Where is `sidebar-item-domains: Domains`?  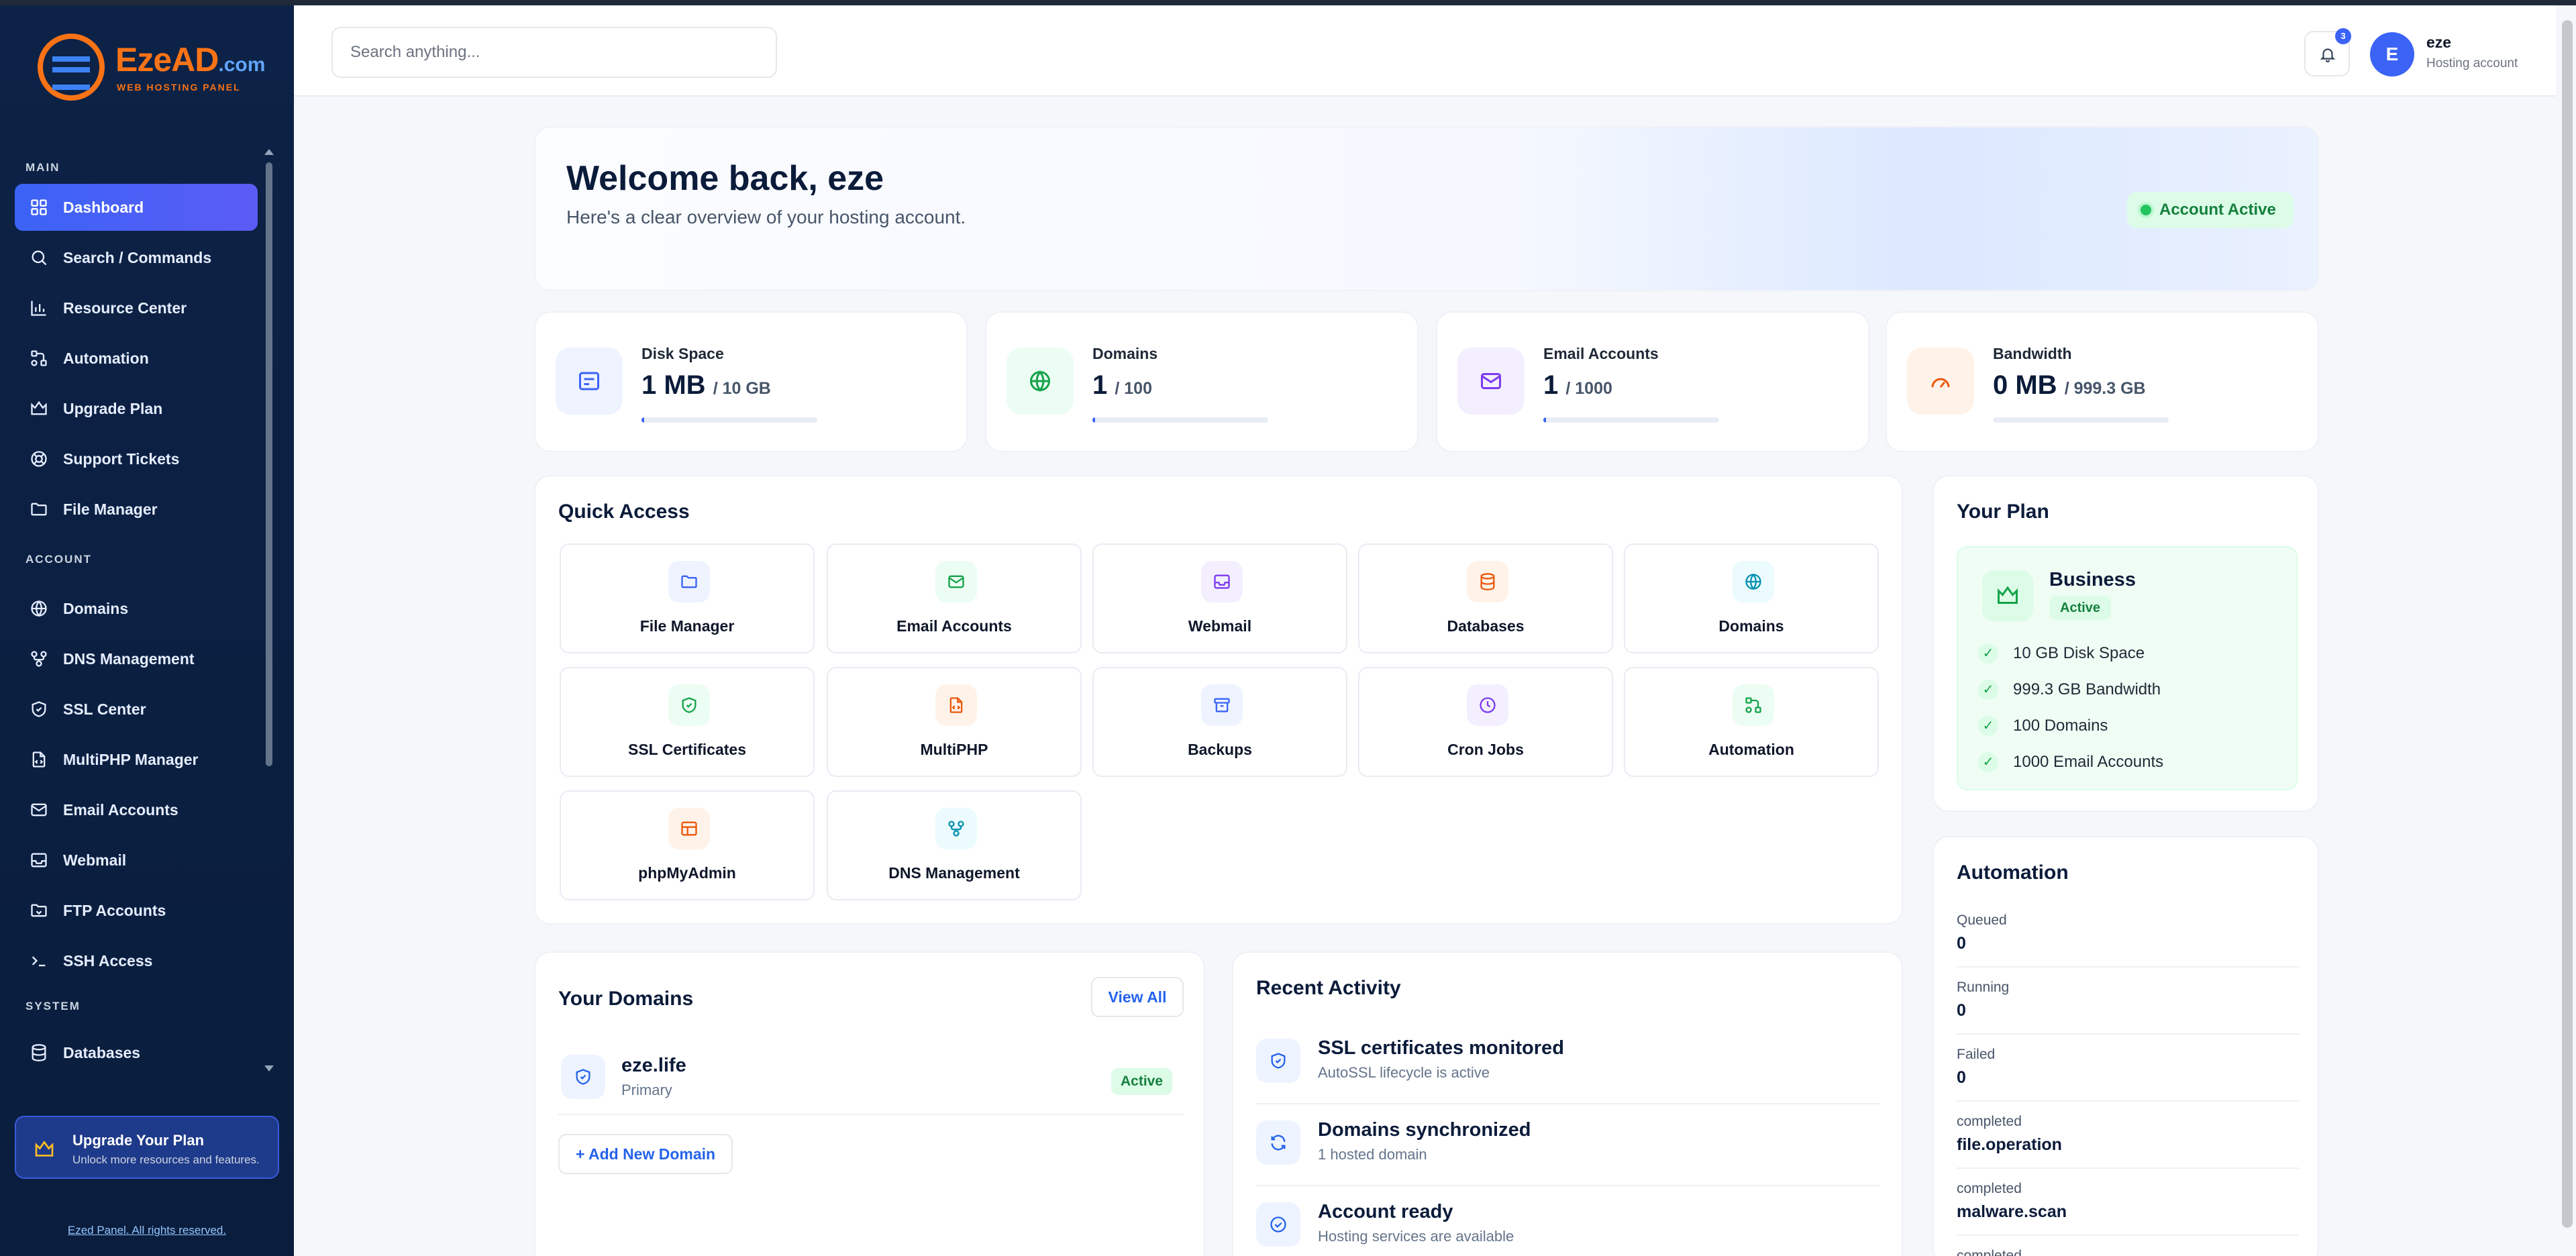 sidebar-item-domains: Domains is located at coordinates (136, 608).